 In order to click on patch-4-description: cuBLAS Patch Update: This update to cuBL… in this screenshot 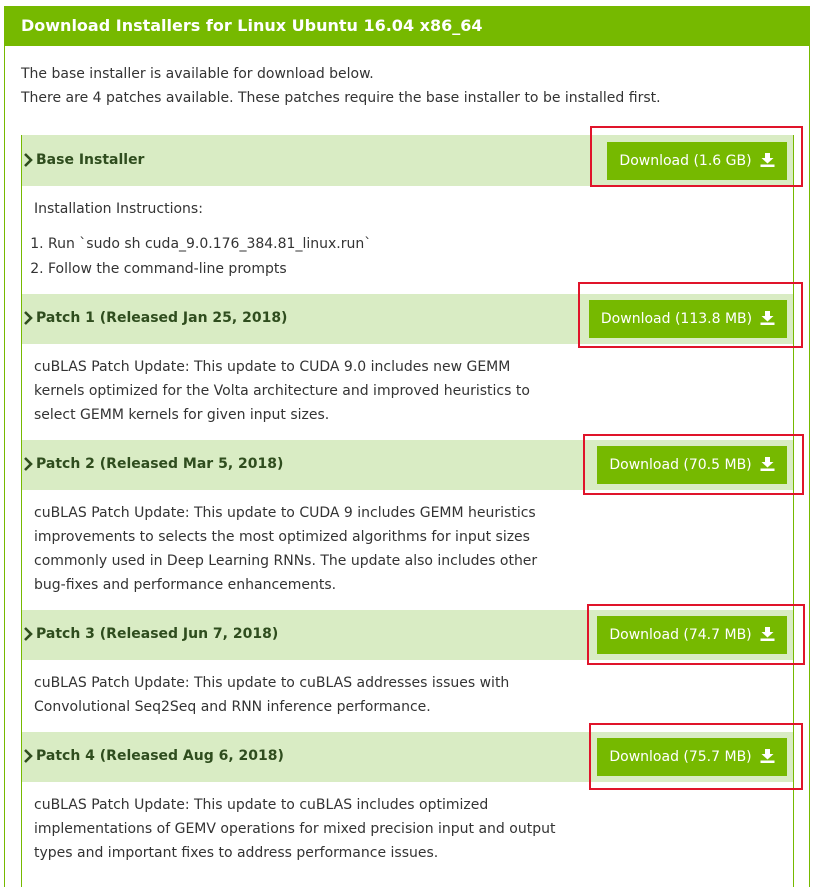, I will do `click(294, 829)`.